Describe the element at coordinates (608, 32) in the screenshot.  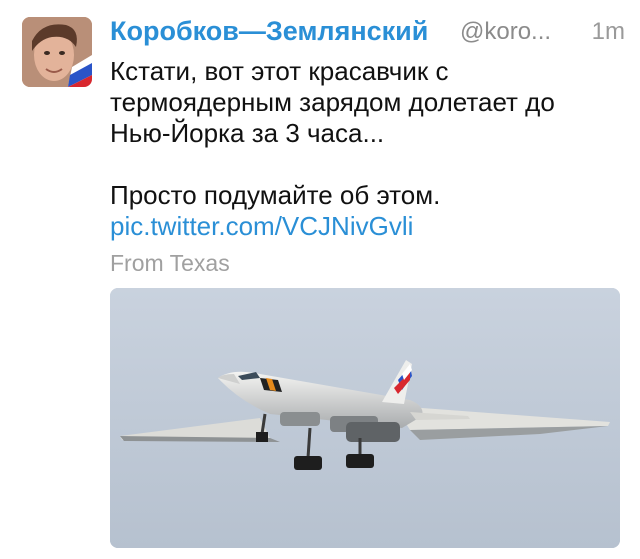
I see `tweet-timestamp: 1m` at that location.